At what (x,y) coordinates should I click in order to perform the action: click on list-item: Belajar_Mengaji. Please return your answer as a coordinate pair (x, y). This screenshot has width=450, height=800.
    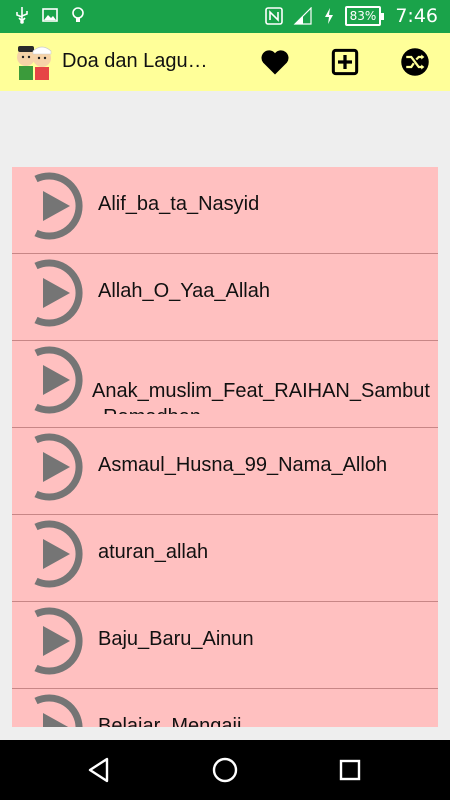
    Looking at the image, I should click on (225, 708).